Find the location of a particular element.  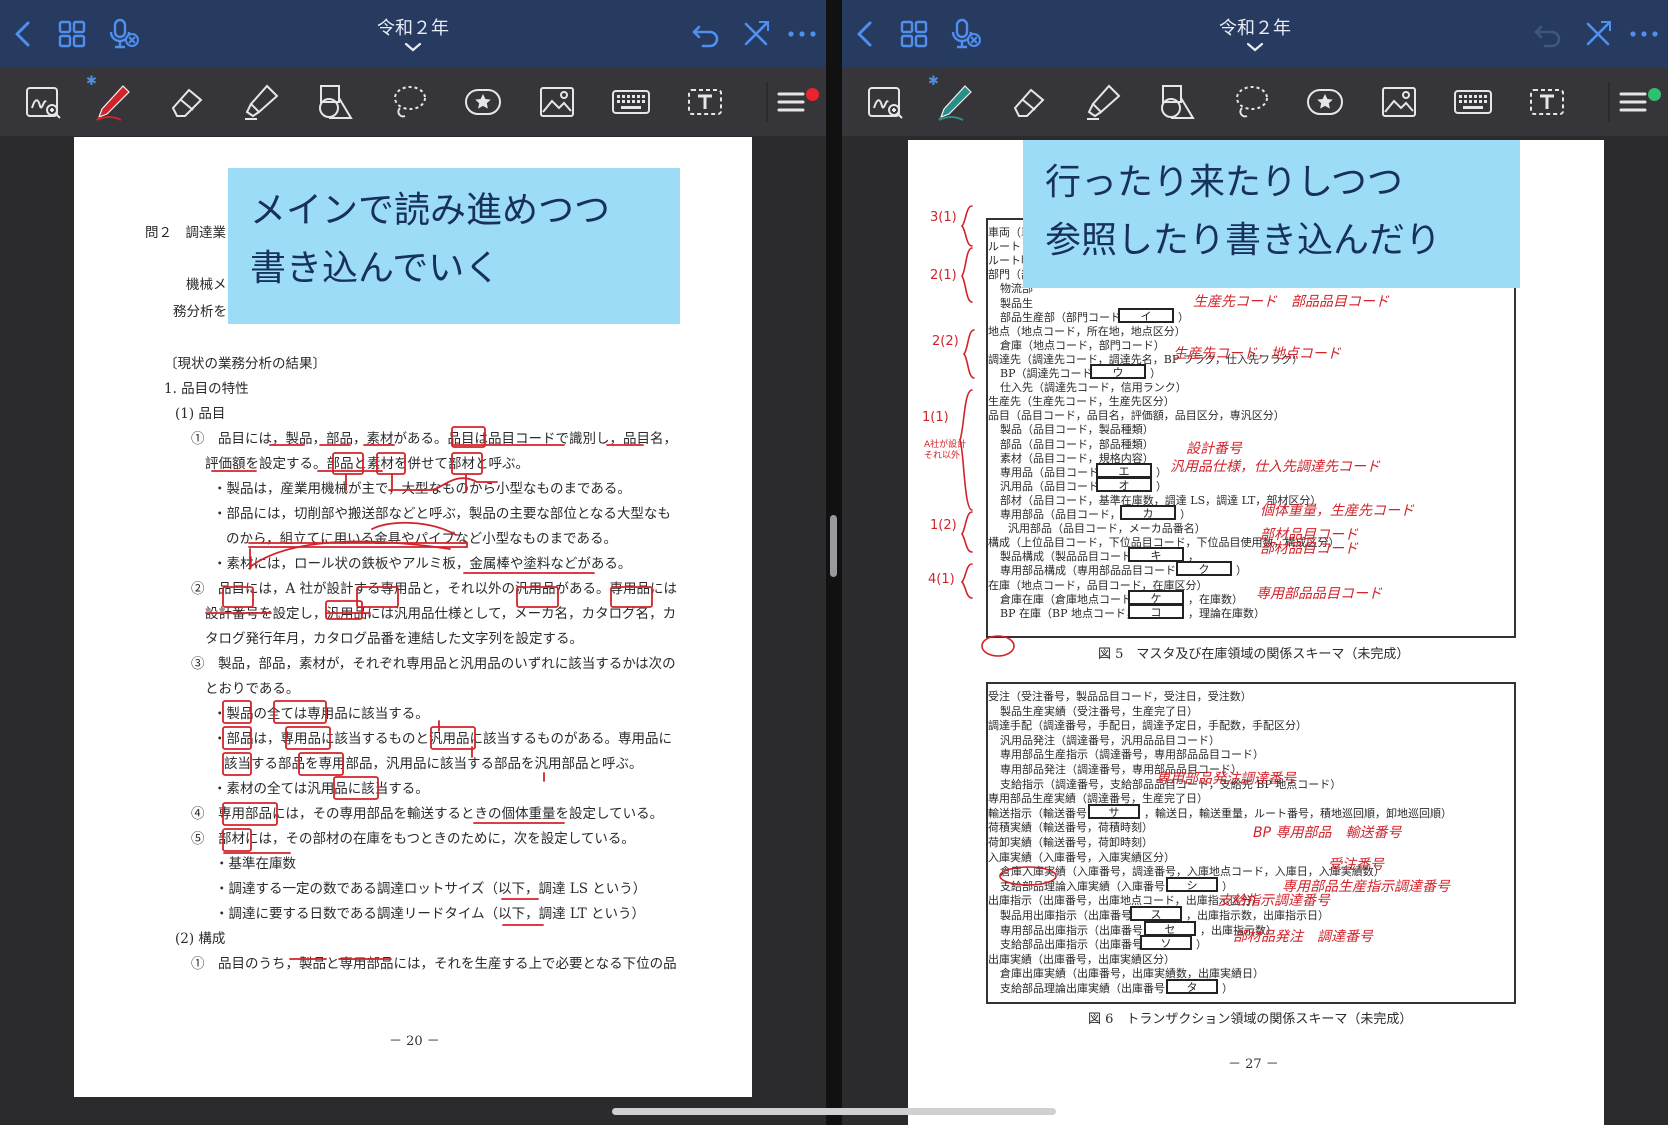

body-line: ・製品の全ては専用品に該当する。 is located at coordinates (321, 714).